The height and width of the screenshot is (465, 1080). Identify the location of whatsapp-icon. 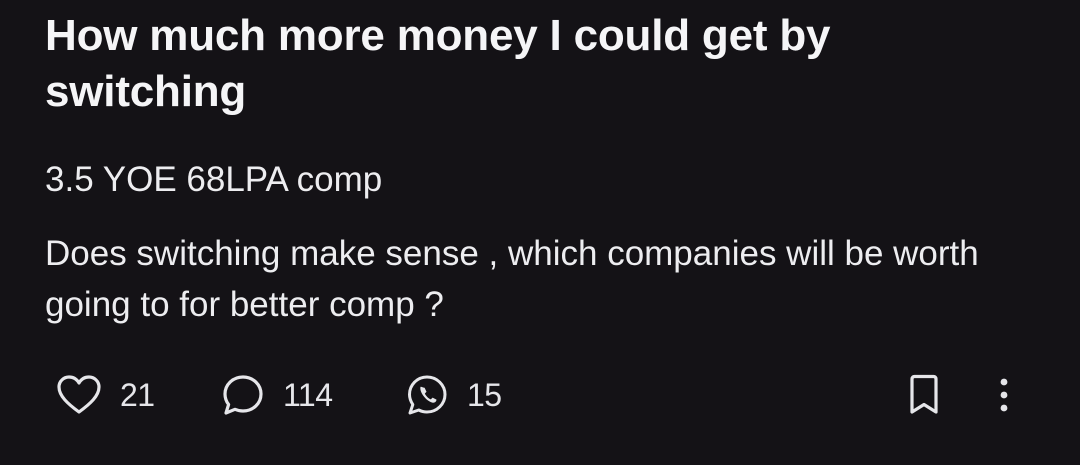
(427, 395).